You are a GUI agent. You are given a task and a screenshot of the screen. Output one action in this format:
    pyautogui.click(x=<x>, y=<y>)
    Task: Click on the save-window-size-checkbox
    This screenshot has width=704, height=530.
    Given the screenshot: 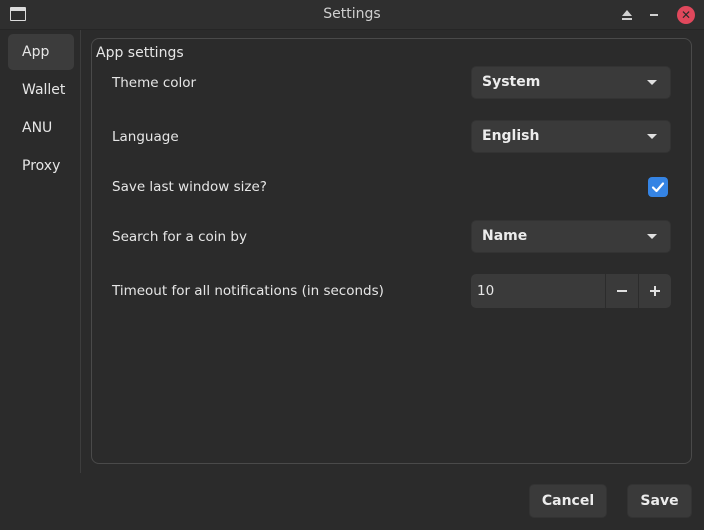 What is the action you would take?
    pyautogui.click(x=658, y=187)
    